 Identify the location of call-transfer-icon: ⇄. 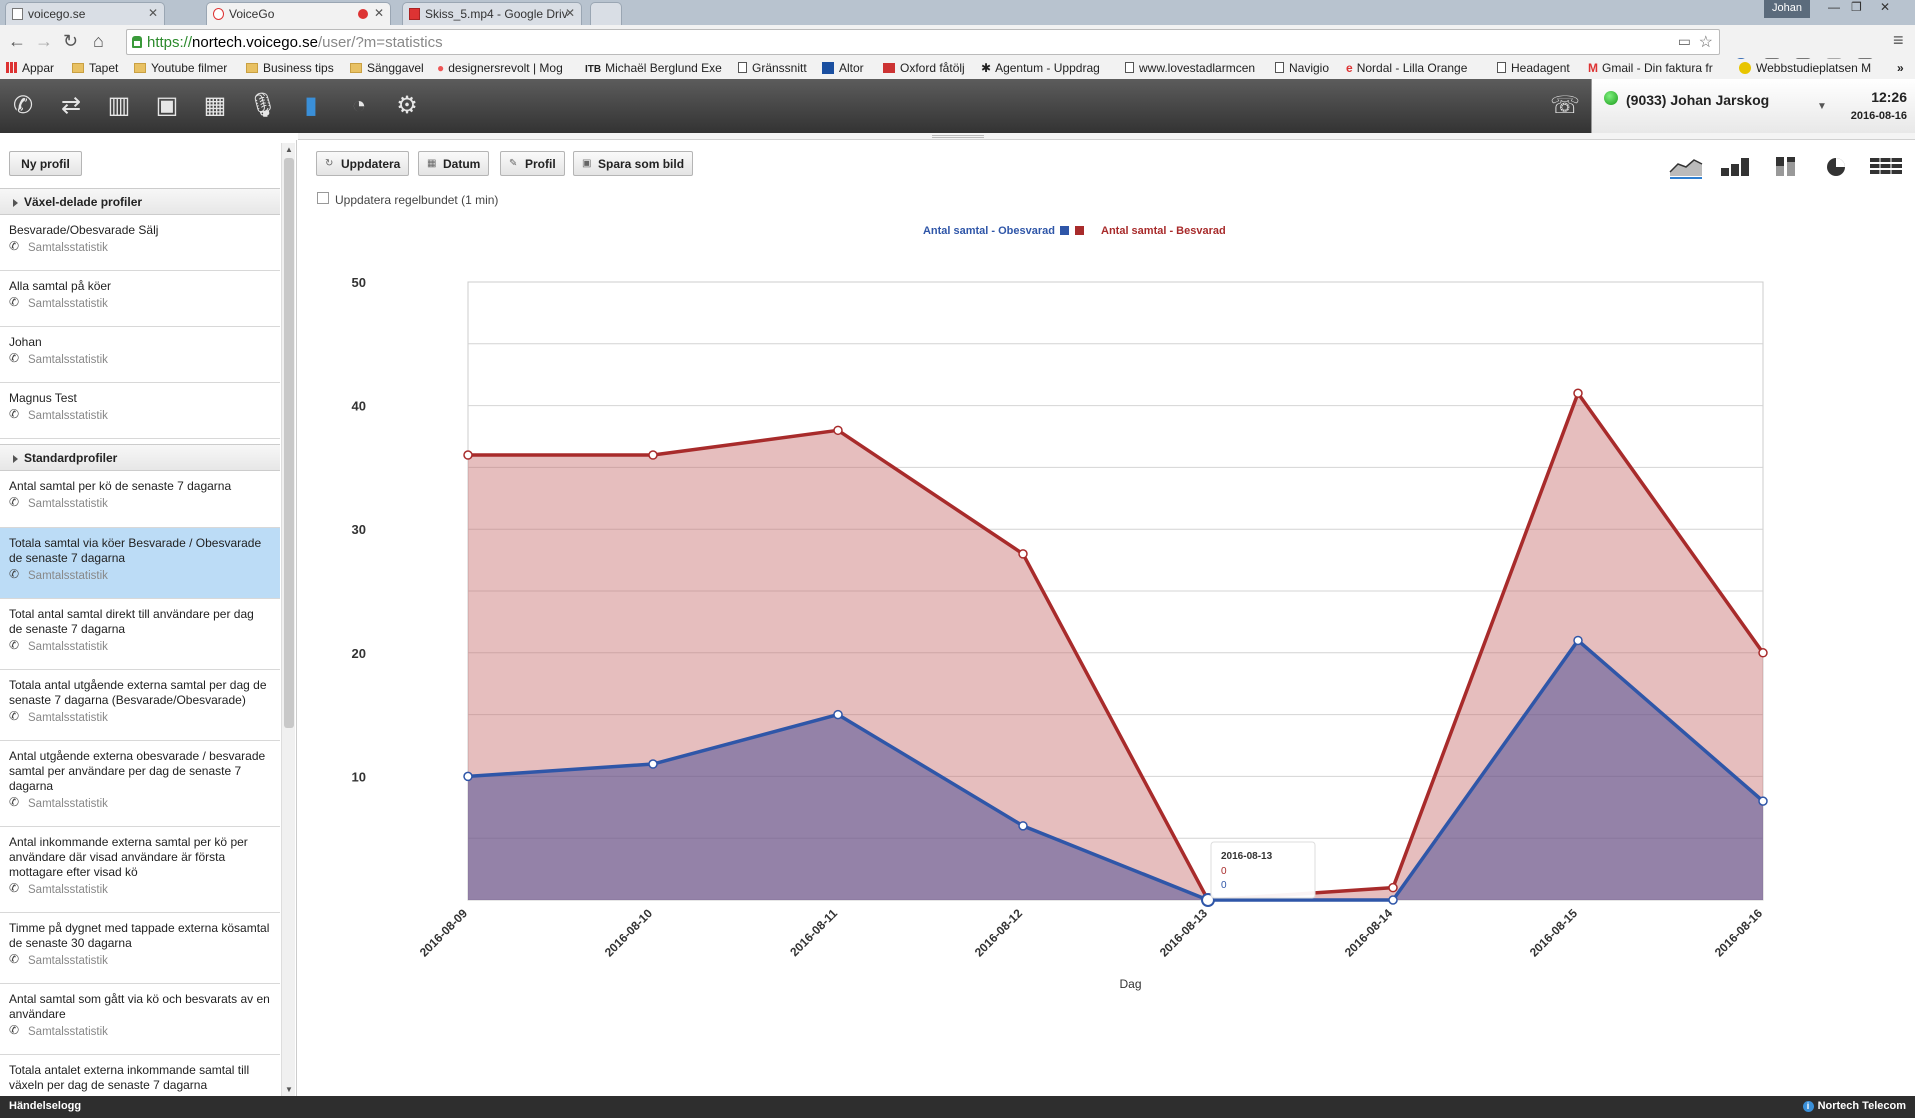
(71, 106).